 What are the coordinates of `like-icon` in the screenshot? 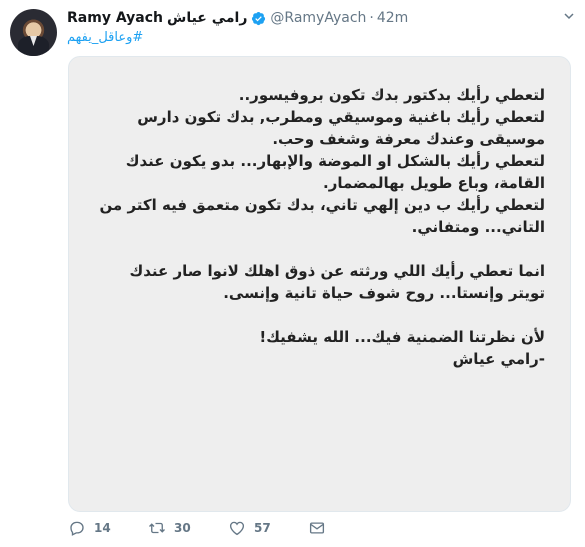 It's located at (237, 528).